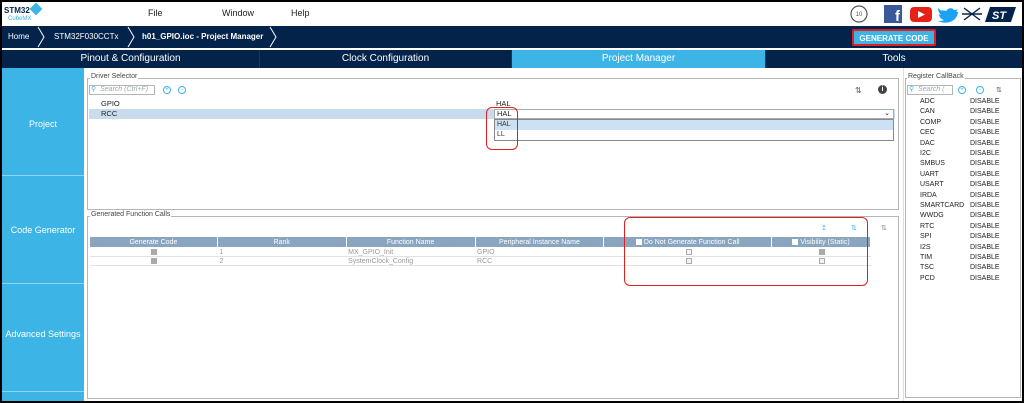  Describe the element at coordinates (131, 37) in the screenshot. I see `chevron-right-icon` at that location.